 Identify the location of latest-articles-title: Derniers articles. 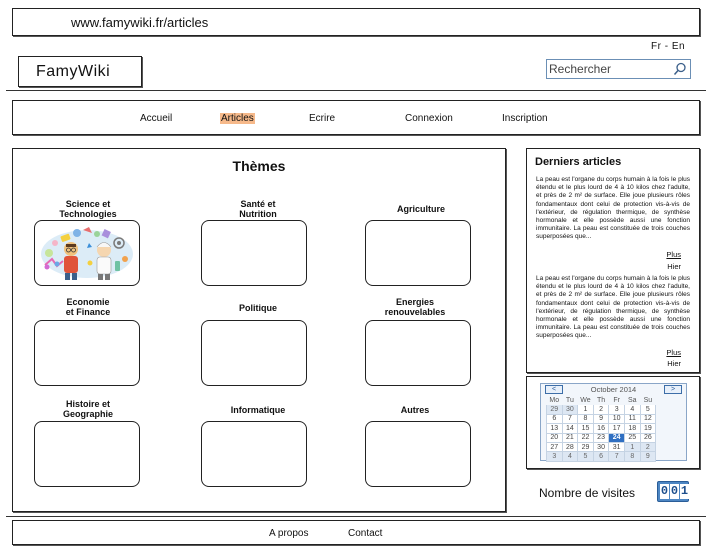
(578, 162).